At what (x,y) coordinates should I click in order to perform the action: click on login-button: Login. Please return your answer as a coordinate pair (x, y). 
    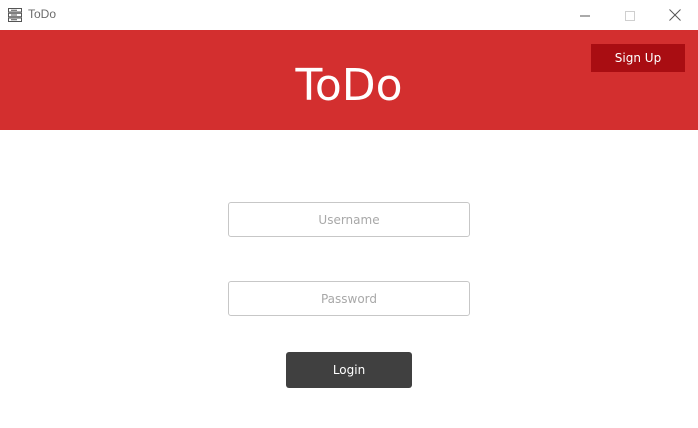
    Looking at the image, I should click on (349, 370).